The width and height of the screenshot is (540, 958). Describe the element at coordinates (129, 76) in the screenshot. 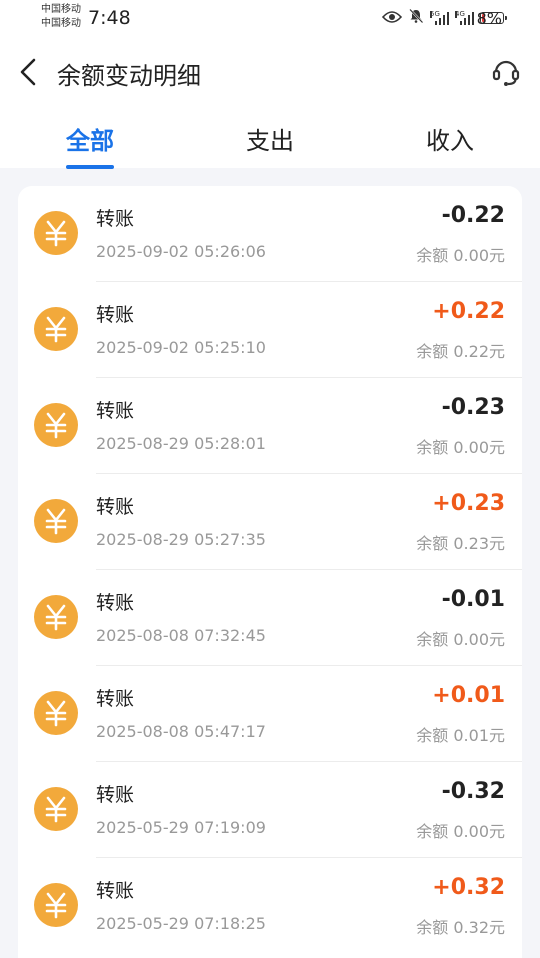

I see `page-title: 余额变动明细` at that location.